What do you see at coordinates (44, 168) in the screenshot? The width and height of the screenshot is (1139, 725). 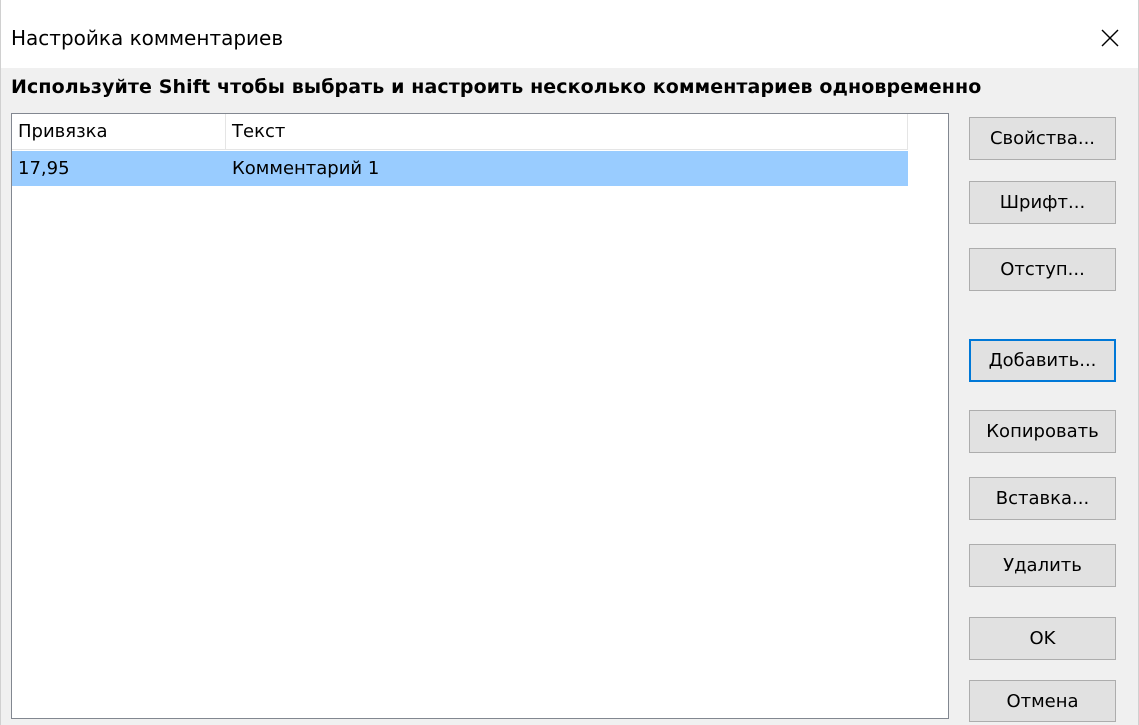 I see `cell-anchor: 17,95` at bounding box center [44, 168].